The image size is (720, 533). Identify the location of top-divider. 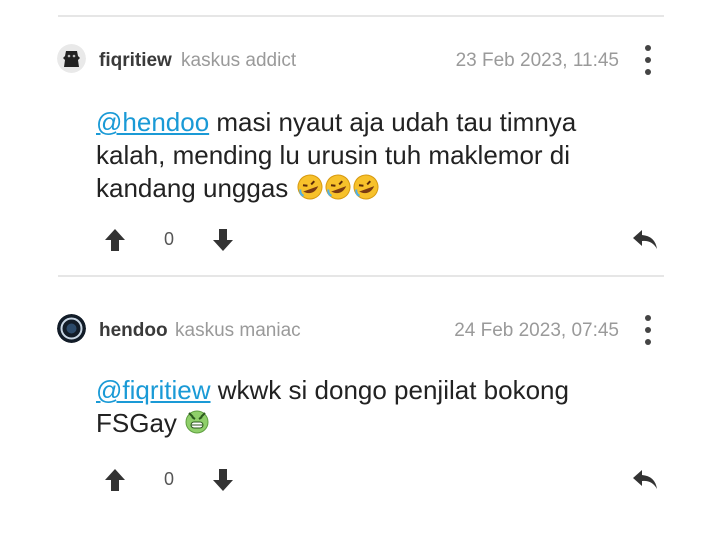
(361, 16).